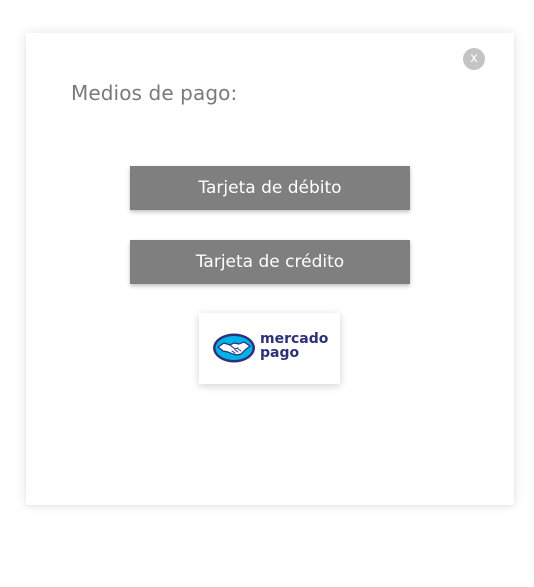 This screenshot has width=534, height=587. Describe the element at coordinates (234, 348) in the screenshot. I see `handshake-icon` at that location.